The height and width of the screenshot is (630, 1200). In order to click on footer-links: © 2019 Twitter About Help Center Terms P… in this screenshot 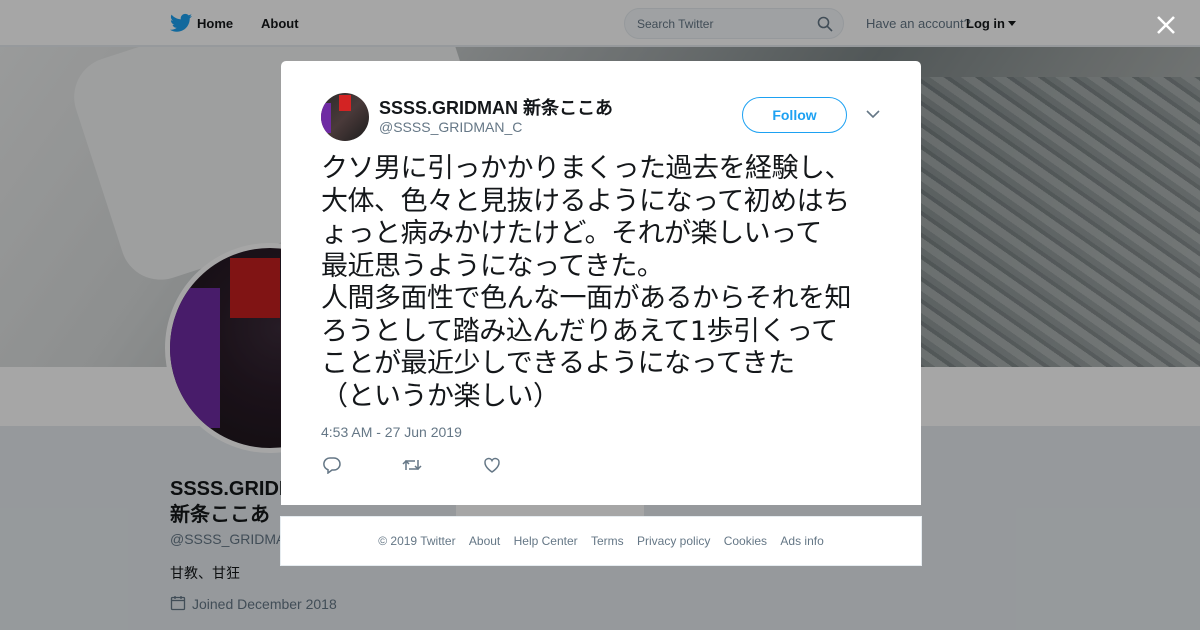, I will do `click(601, 541)`.